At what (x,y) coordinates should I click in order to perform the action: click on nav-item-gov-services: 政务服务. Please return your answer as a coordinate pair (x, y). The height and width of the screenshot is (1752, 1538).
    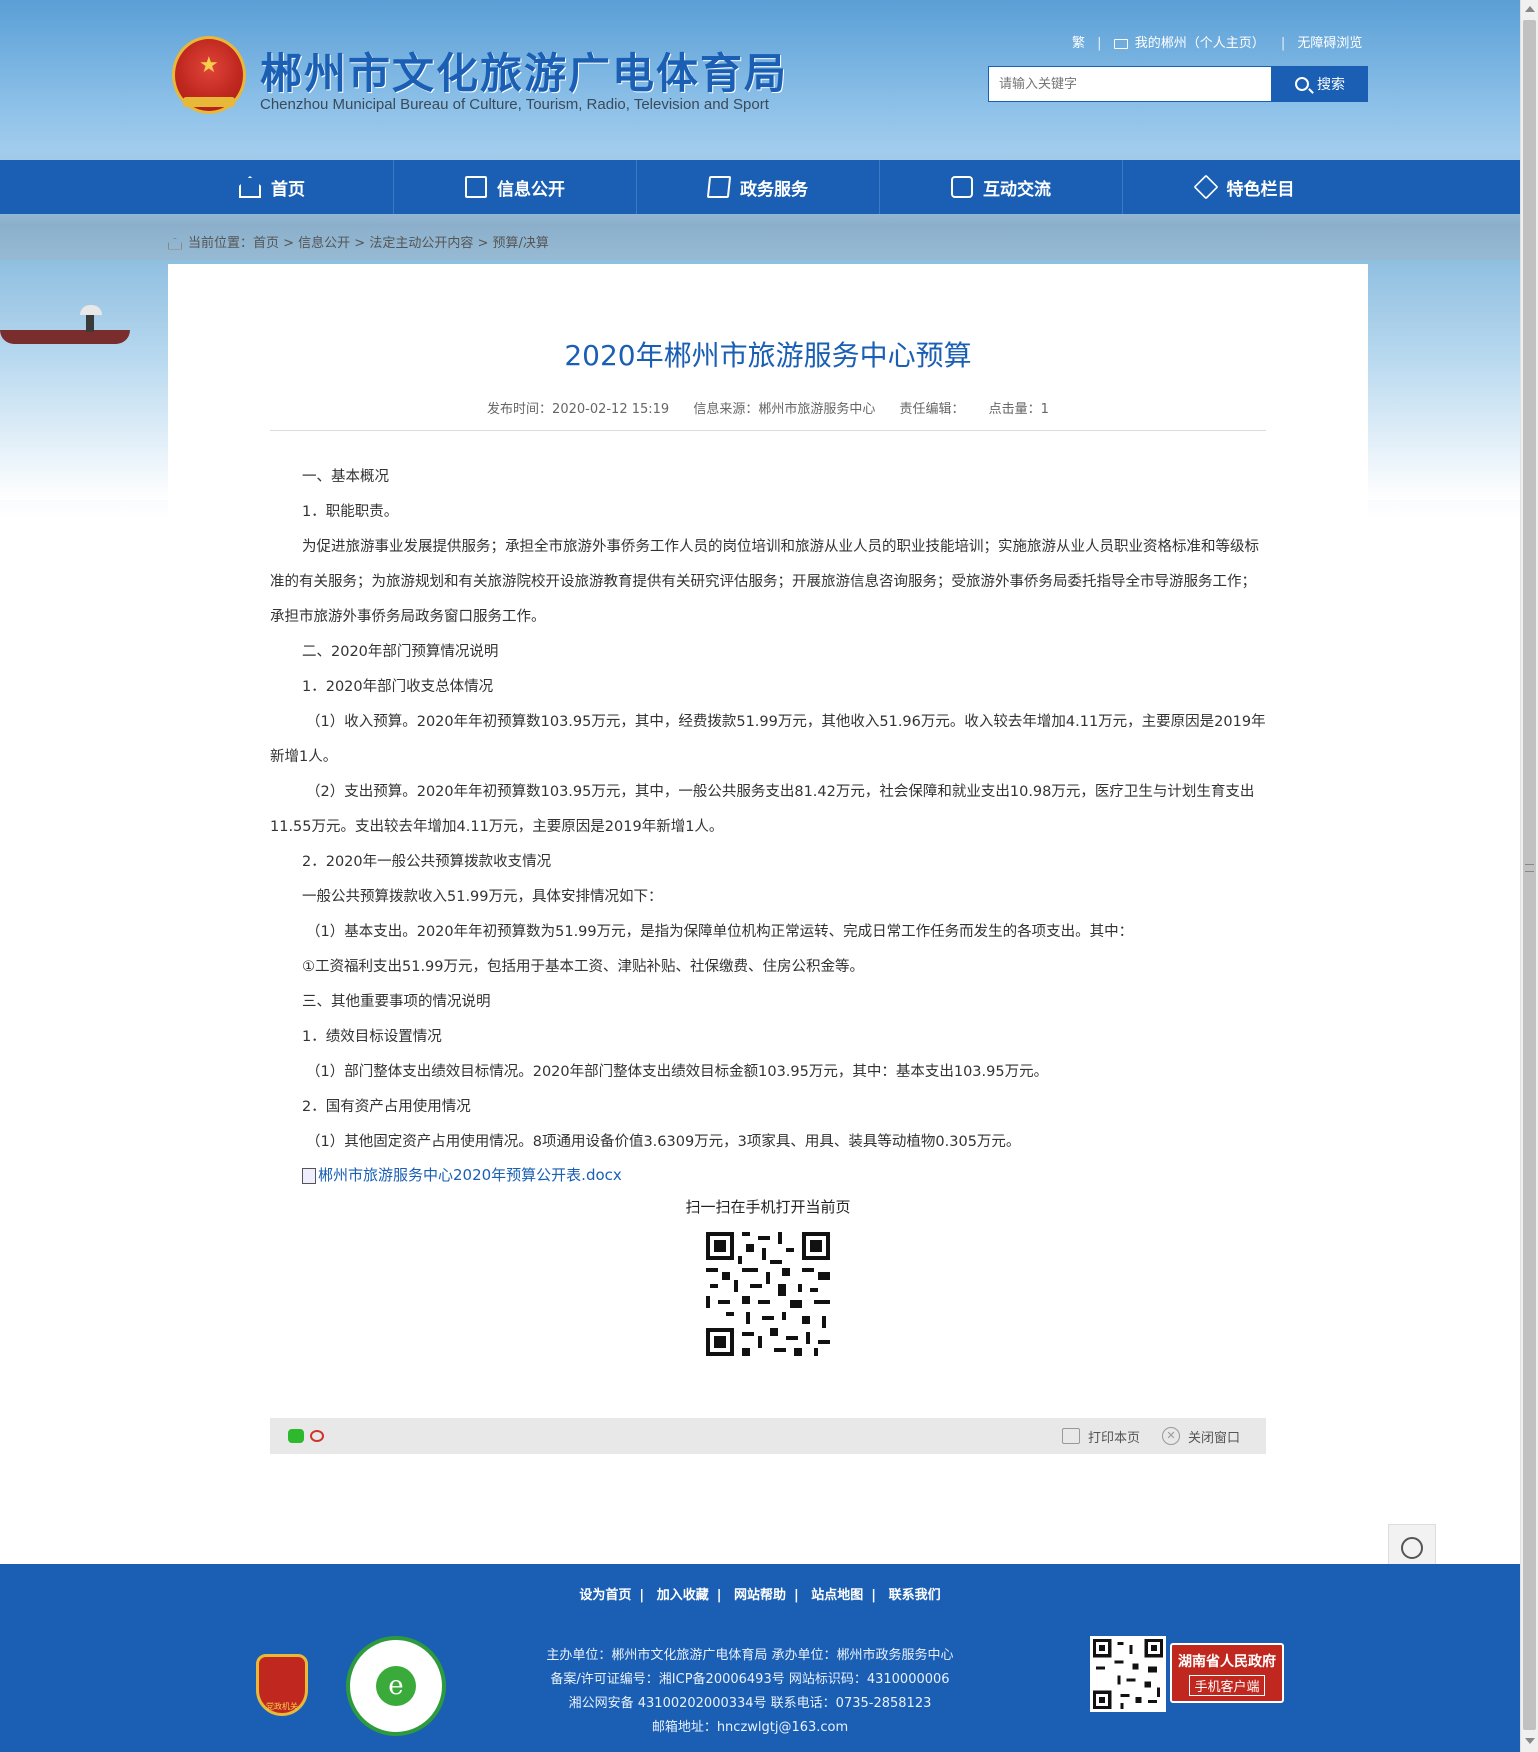
    Looking at the image, I should click on (758, 187).